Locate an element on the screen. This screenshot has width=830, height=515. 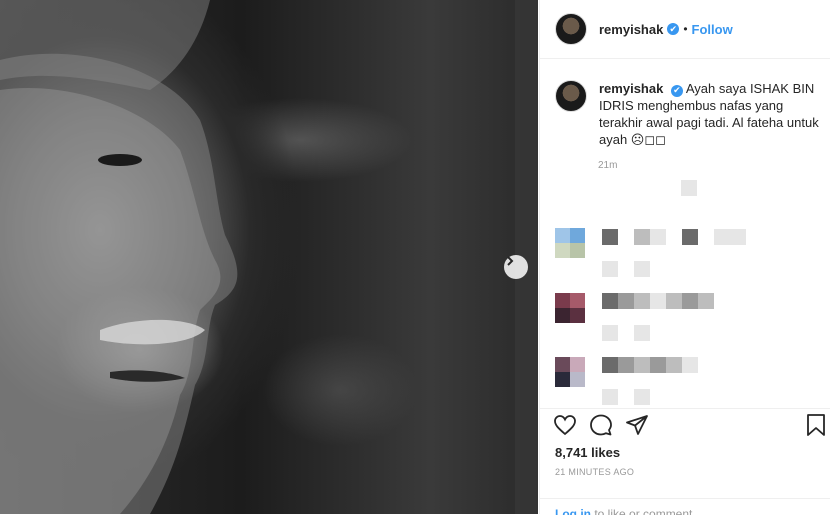
likes-count: 8,741 likes is located at coordinates (587, 452).